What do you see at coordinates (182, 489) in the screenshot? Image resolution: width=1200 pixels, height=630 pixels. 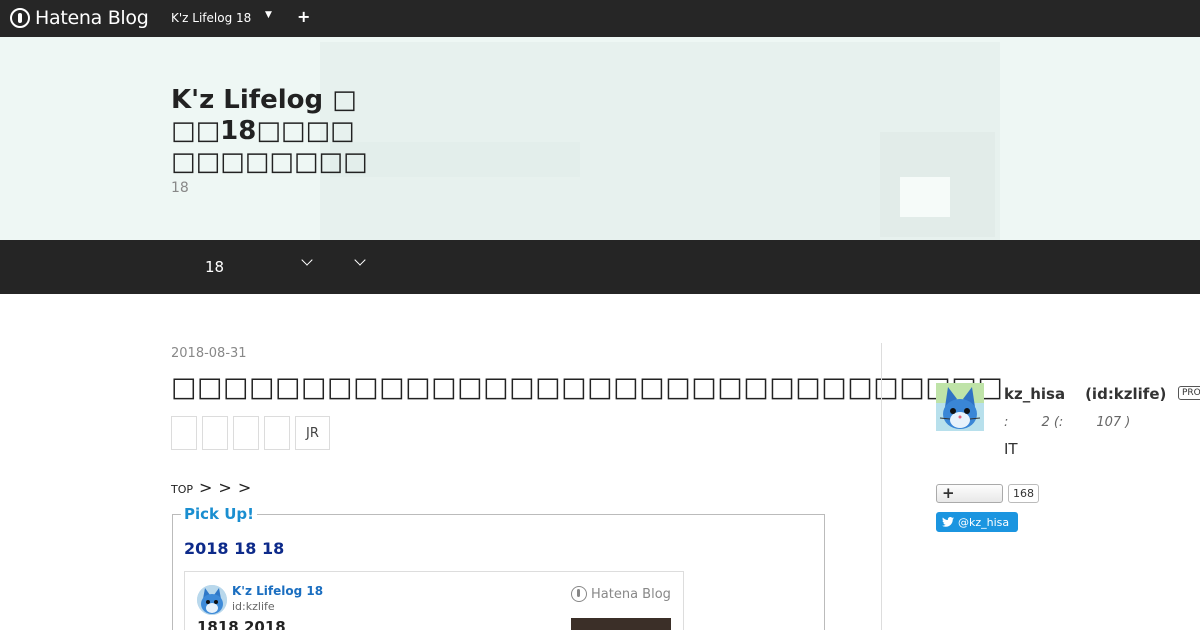 I see `breadcrumb-top-link: TOP` at bounding box center [182, 489].